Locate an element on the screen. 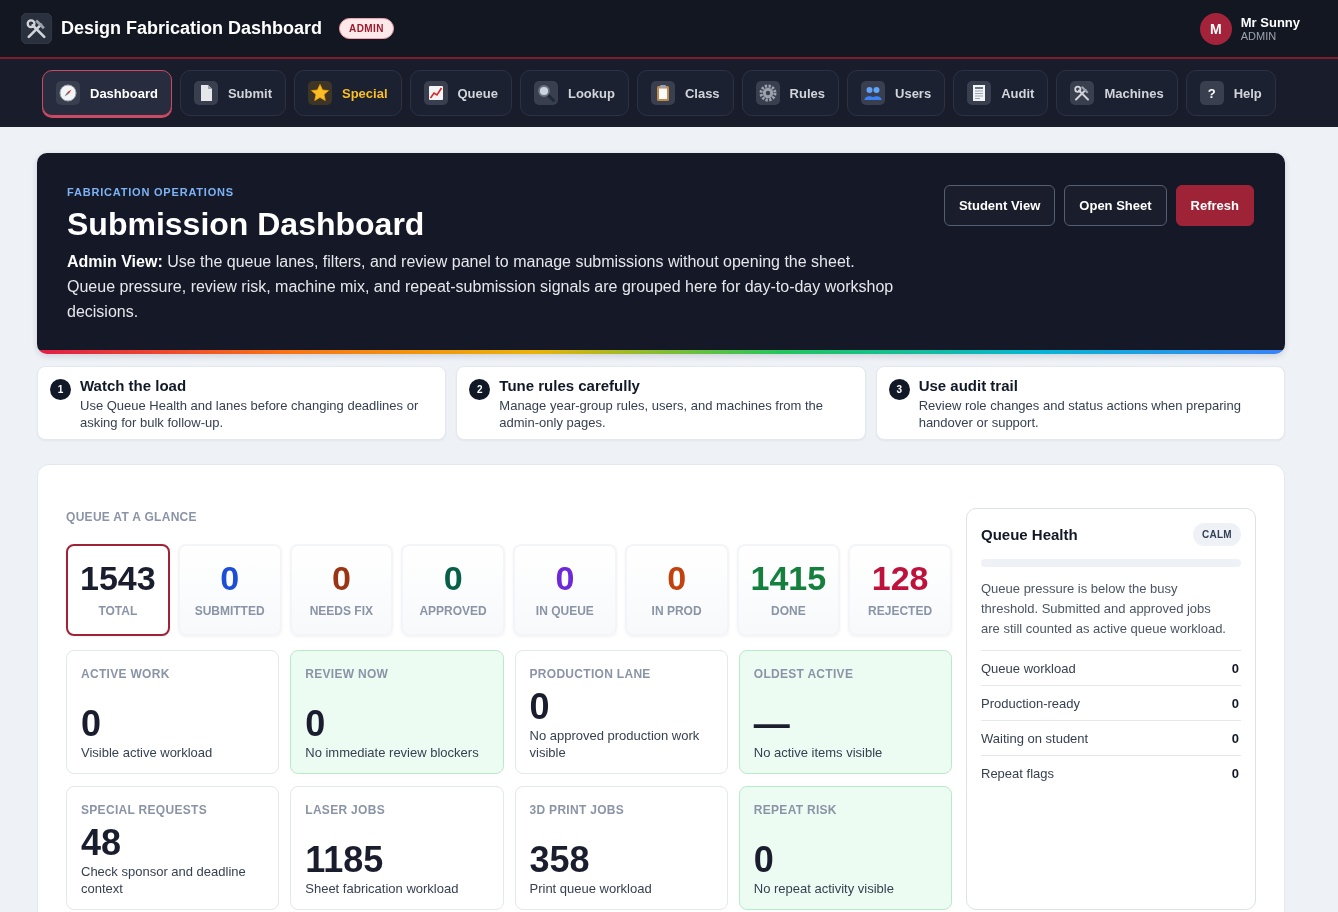 The image size is (1338, 912). step-number: 2 is located at coordinates (480, 389).